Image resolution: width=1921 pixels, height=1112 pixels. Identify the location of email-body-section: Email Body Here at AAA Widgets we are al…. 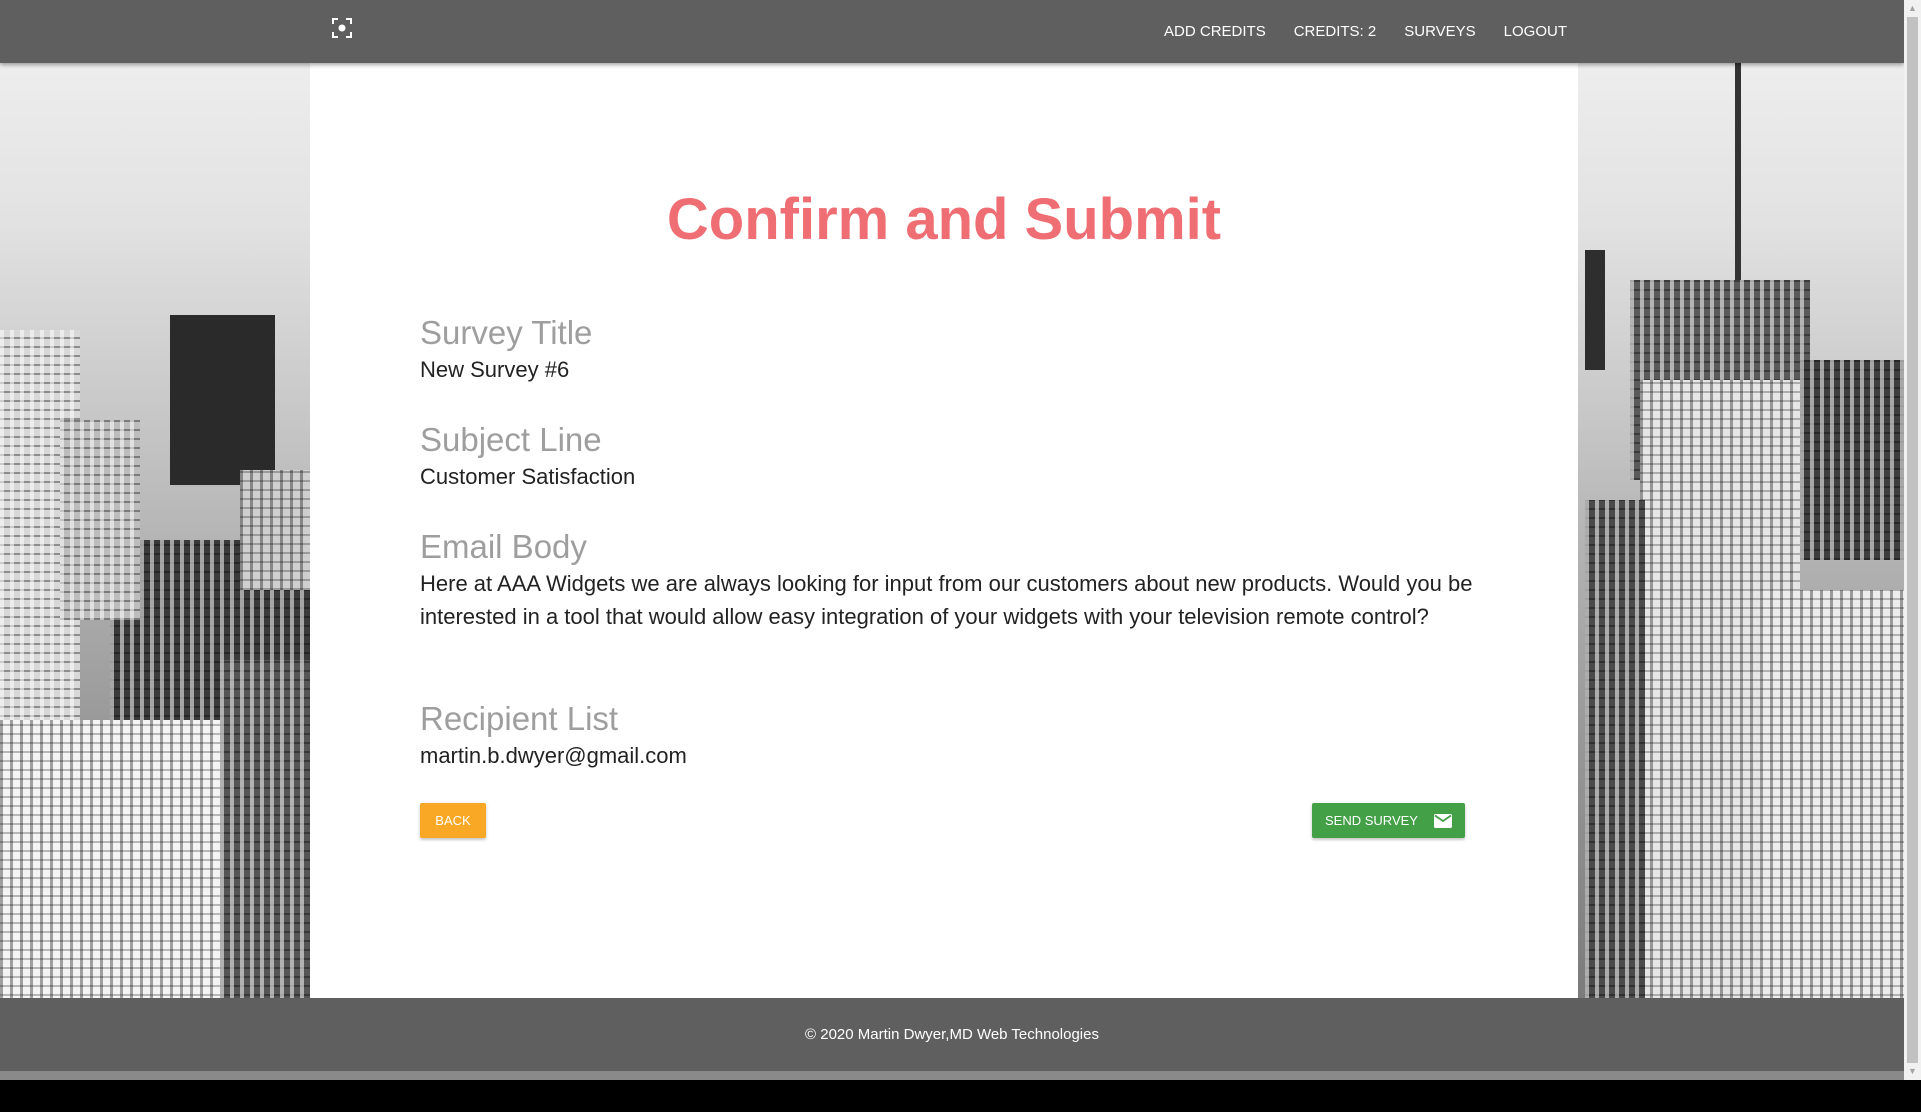
(950, 580).